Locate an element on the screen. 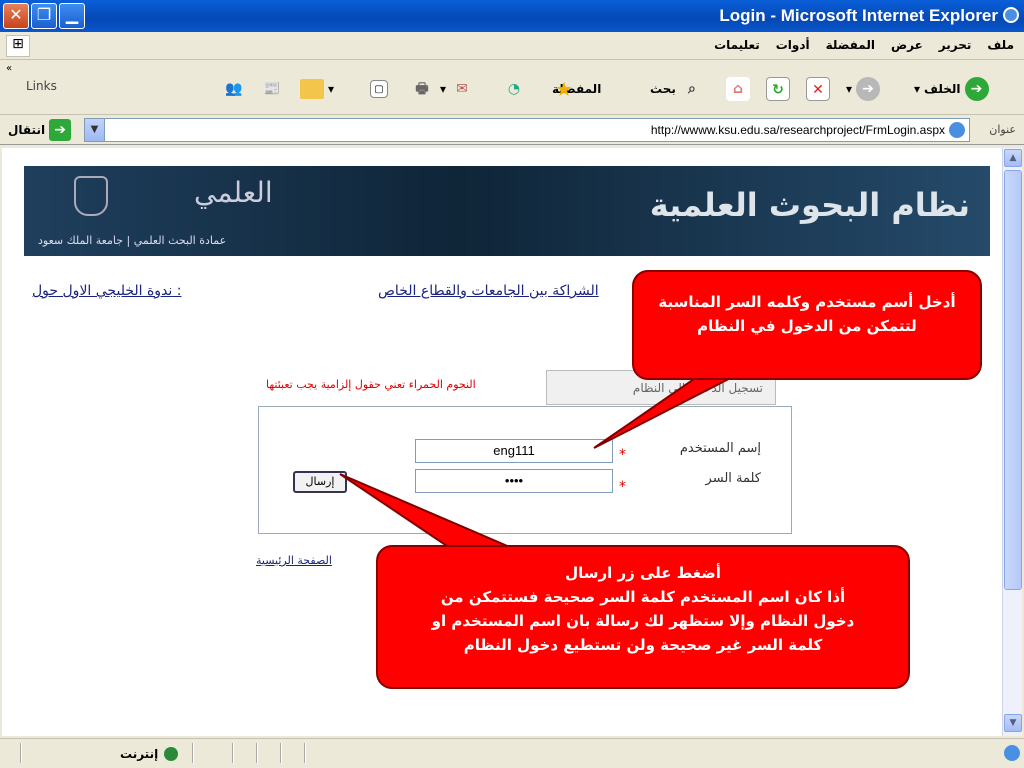 The height and width of the screenshot is (768, 1024). favorites-button: المفضلة ★ is located at coordinates (576, 89).